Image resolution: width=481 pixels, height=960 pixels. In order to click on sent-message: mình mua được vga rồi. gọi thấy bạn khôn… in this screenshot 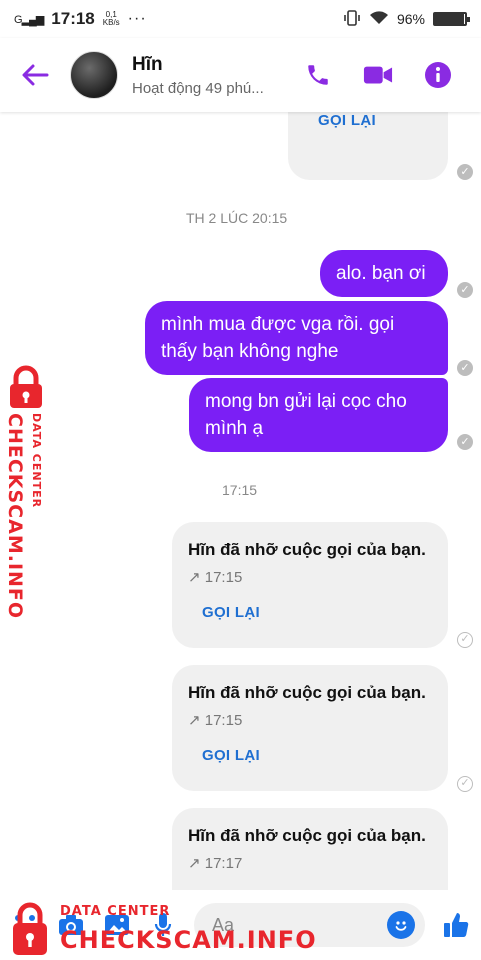, I will do `click(296, 338)`.